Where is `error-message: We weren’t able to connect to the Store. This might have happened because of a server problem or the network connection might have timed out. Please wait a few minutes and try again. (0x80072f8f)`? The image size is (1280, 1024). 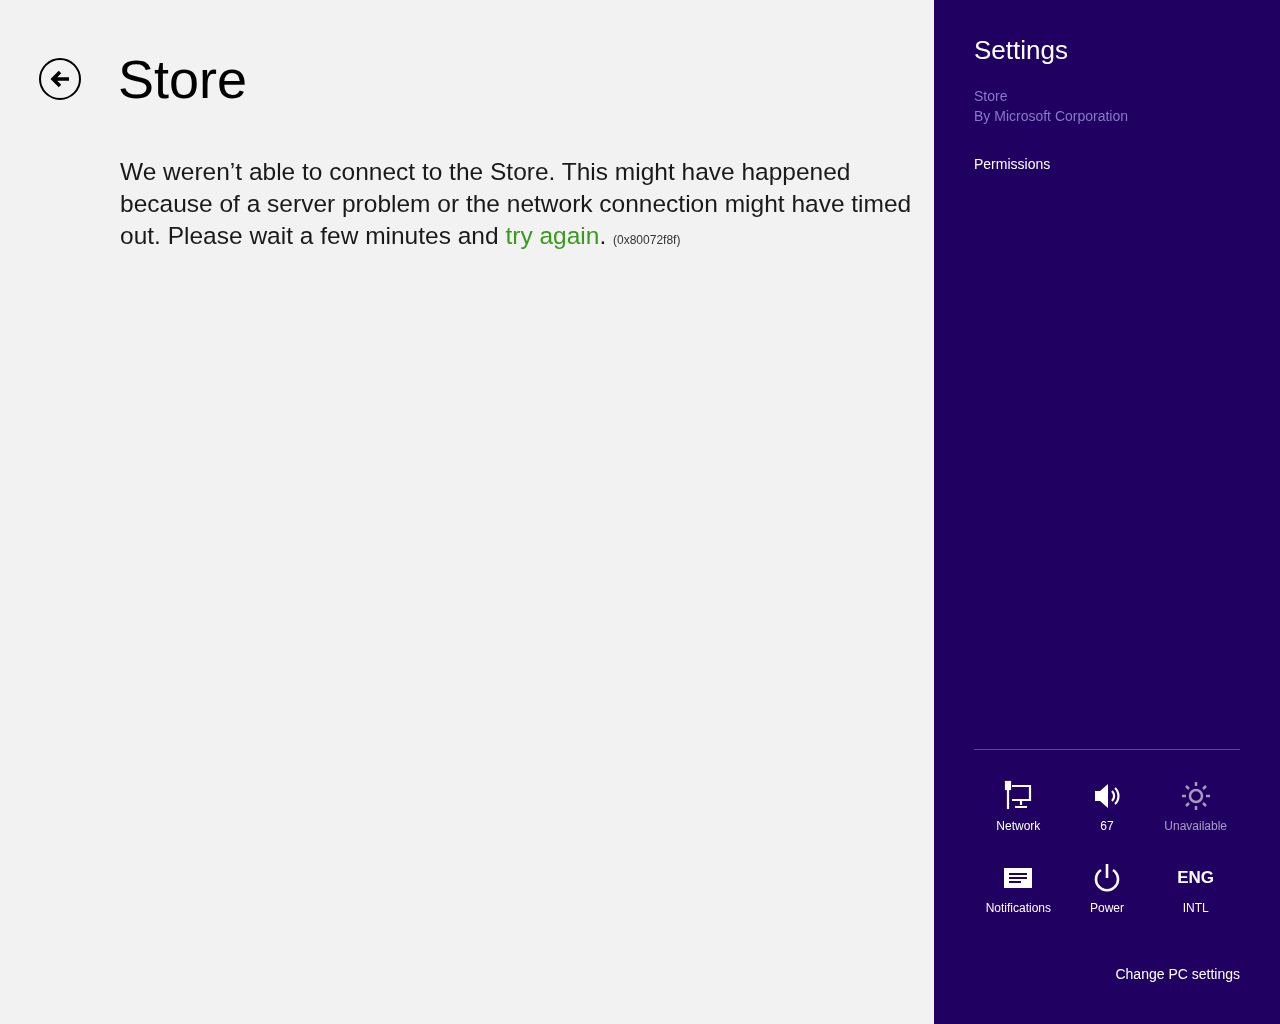
error-message: We weren’t able to connect to the Store. This might have happened because of a server problem or the network connection might have timed out. Please wait a few minutes and try again. (0x80072f8f) is located at coordinates (516, 204).